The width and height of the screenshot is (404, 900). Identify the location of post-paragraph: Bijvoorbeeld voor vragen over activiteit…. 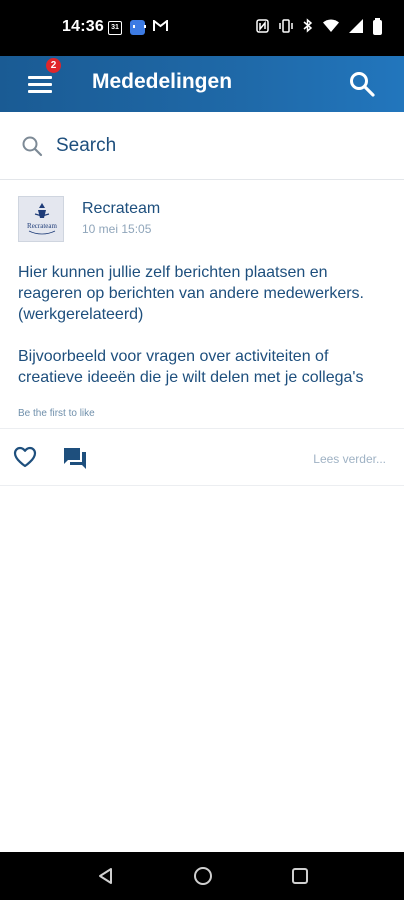
(191, 367).